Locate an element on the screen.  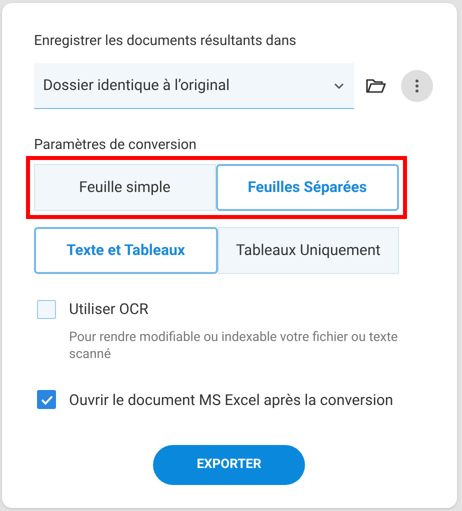
folder-dropdown: Dossier identique à l’original is located at coordinates (194, 86).